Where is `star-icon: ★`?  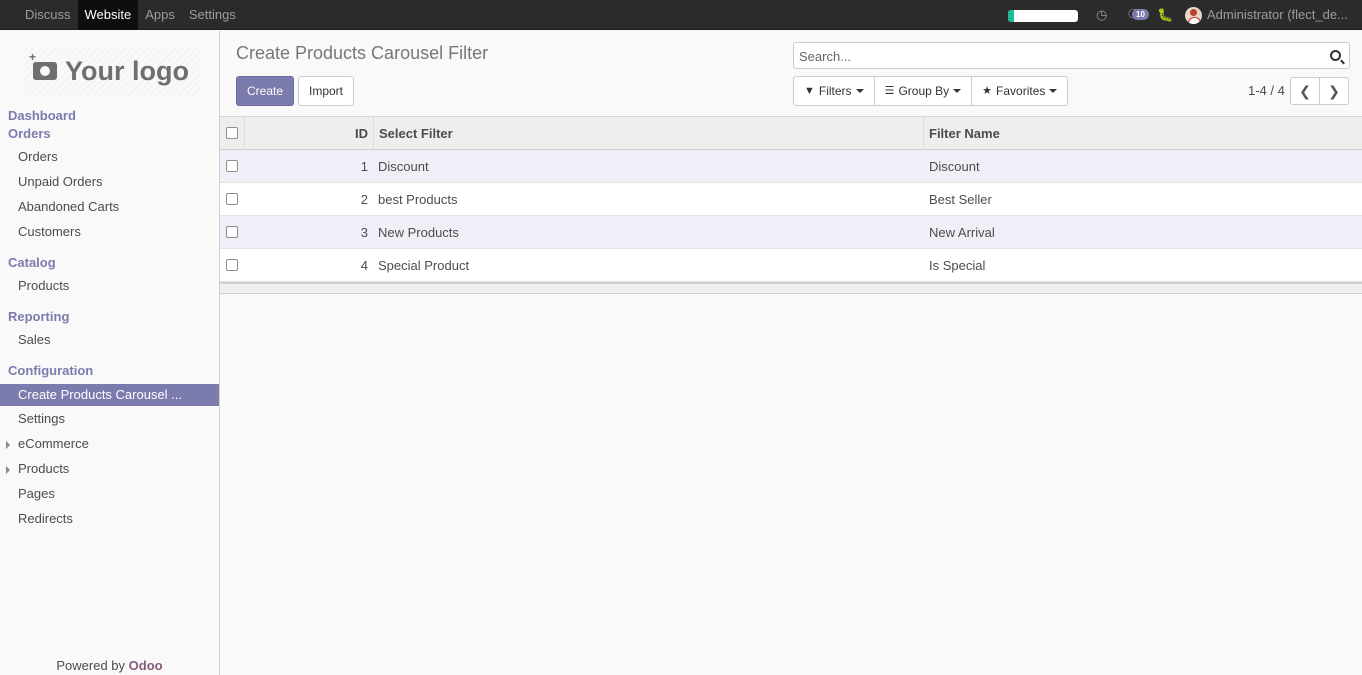 star-icon: ★ is located at coordinates (987, 91).